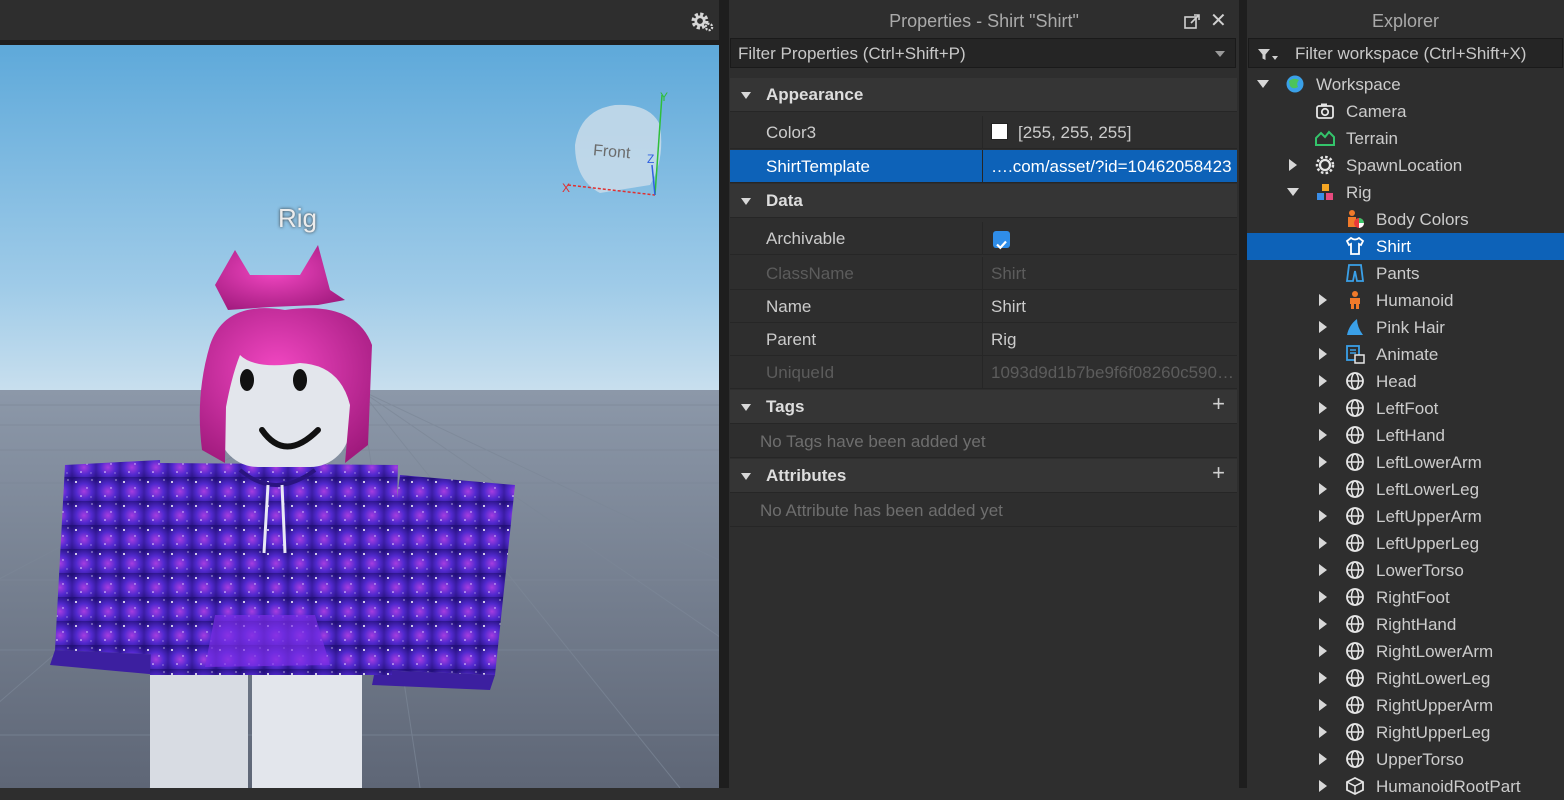 Image resolution: width=1564 pixels, height=800 pixels. I want to click on section-attributes: Attributes +, so click(983, 476).